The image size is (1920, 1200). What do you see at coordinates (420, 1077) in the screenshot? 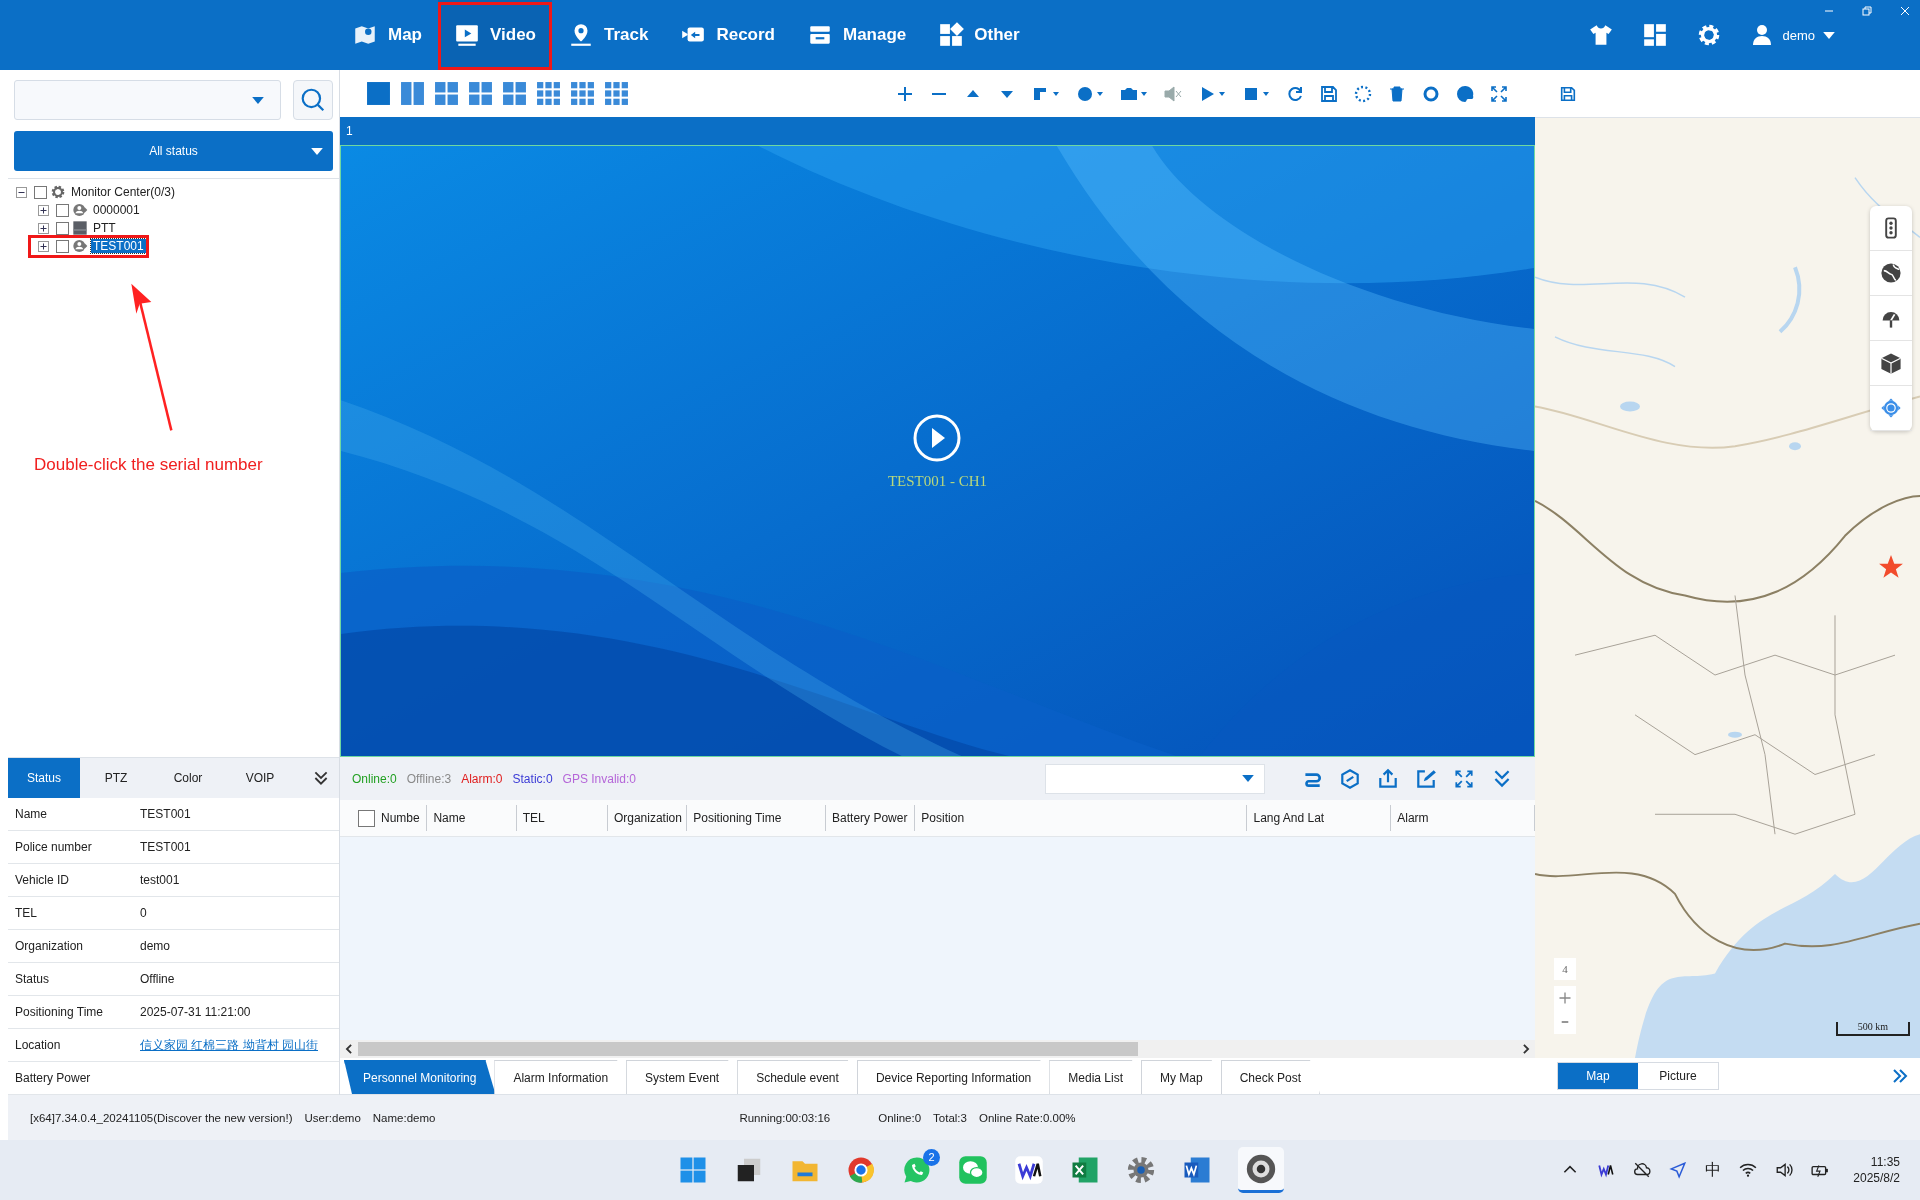
I see `bottom-tab: Personnel Monitoring` at bounding box center [420, 1077].